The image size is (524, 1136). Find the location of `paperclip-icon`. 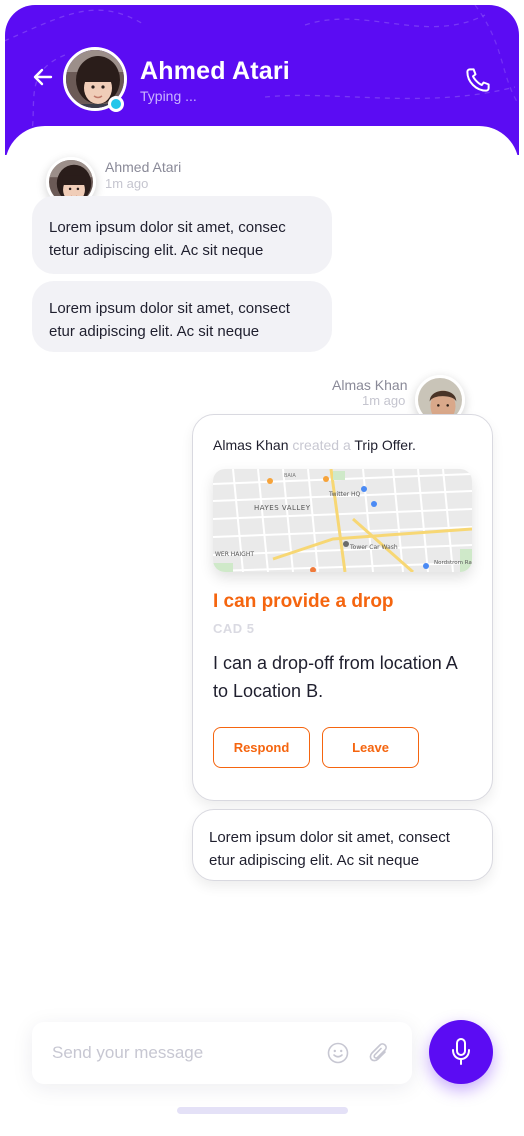

paperclip-icon is located at coordinates (378, 1052).